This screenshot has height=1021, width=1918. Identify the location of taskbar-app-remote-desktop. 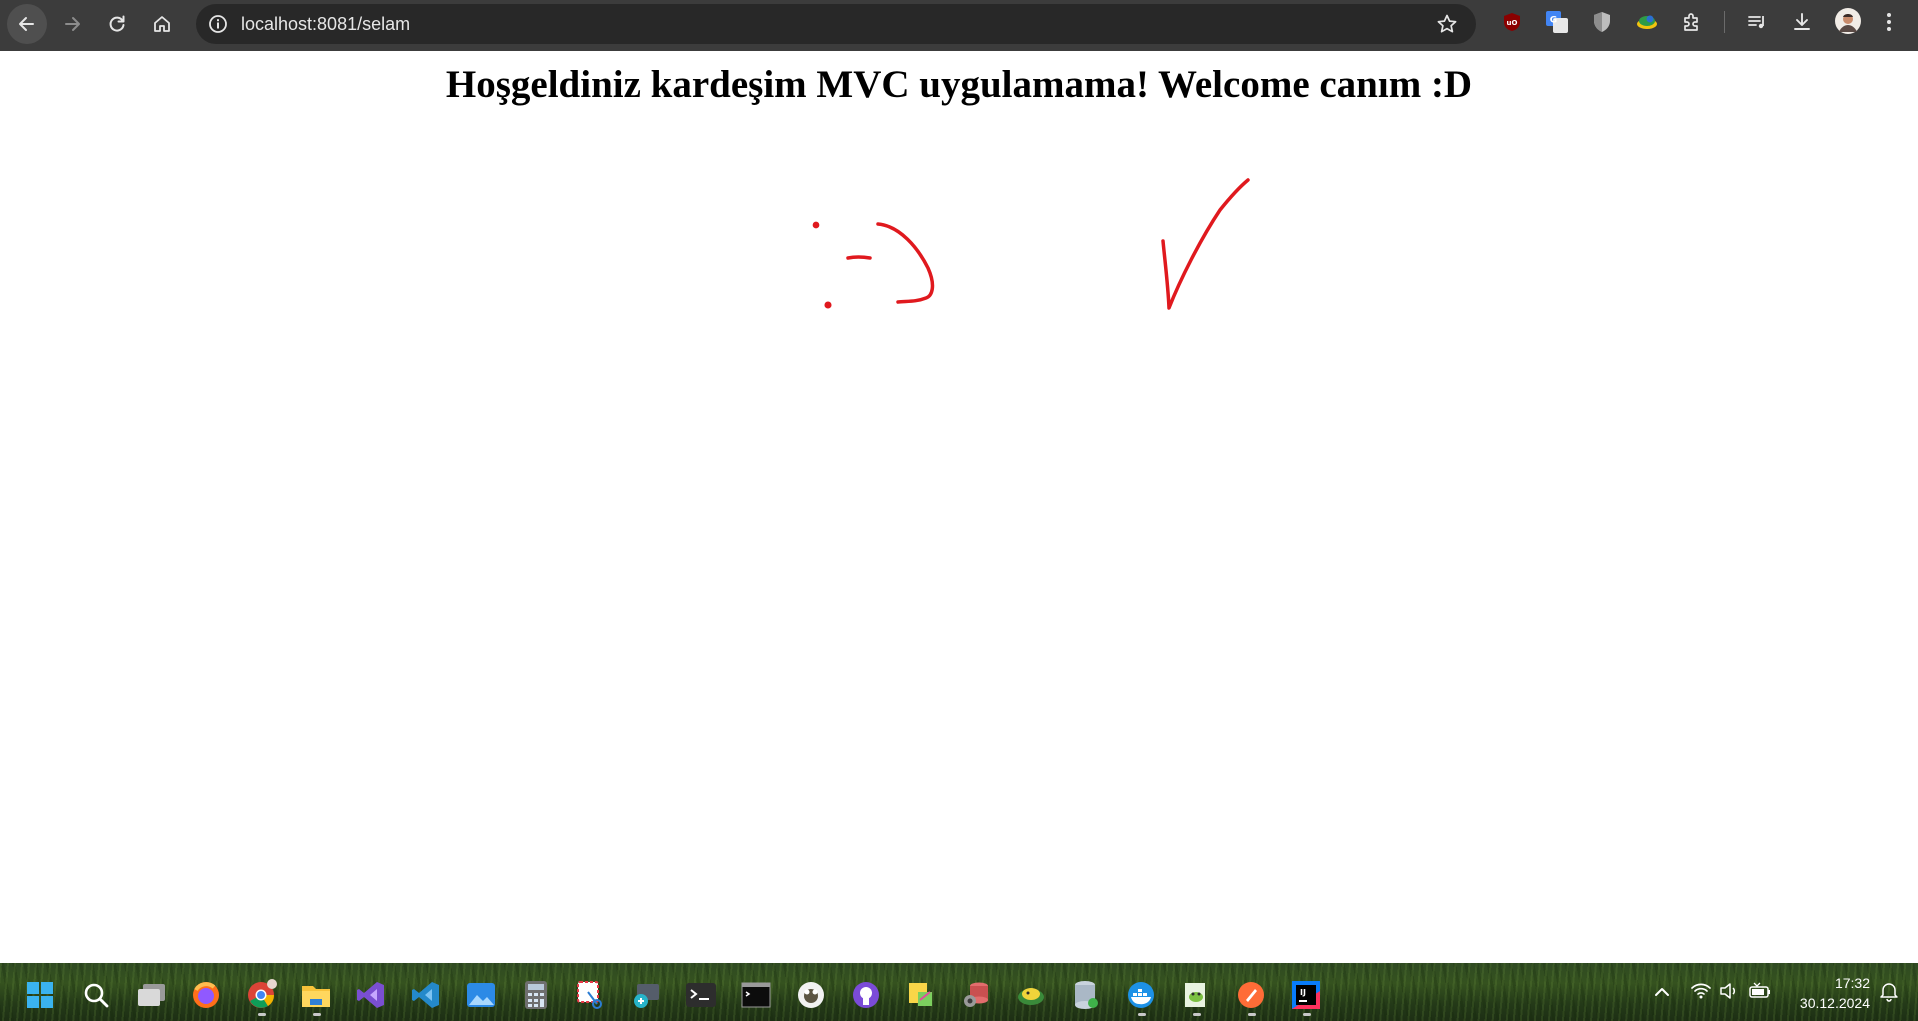
(646, 995).